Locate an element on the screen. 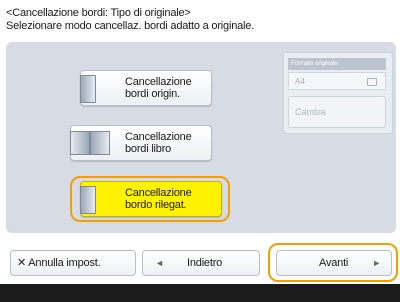 The width and height of the screenshot is (400, 302). back-button: ◄ Indietro is located at coordinates (201, 263).